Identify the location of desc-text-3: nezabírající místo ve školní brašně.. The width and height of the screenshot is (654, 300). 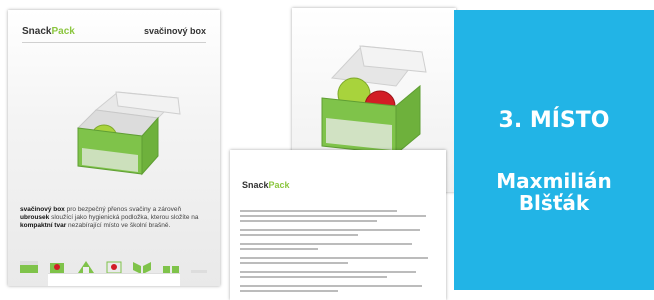
(118, 225).